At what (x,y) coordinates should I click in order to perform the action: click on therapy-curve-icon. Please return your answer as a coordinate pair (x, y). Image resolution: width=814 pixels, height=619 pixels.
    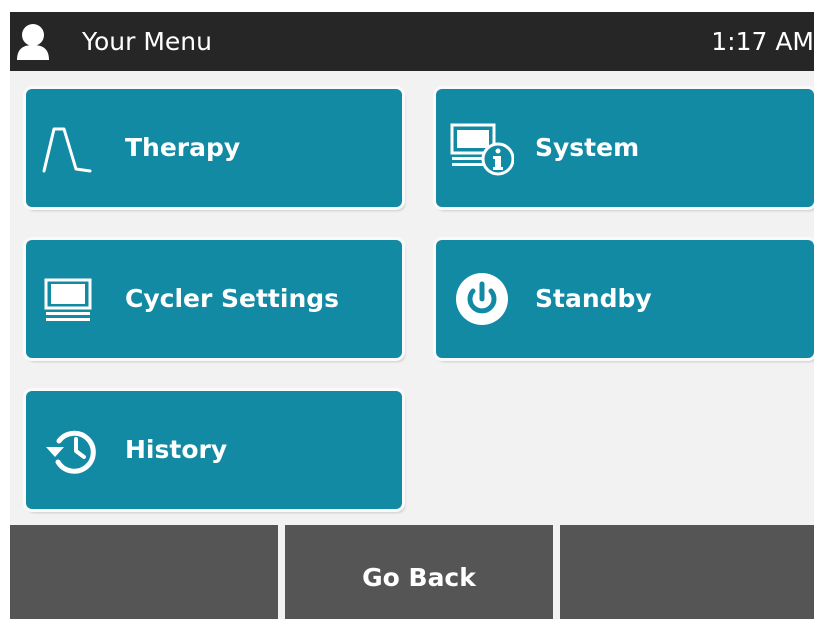
    Looking at the image, I should click on (67, 150).